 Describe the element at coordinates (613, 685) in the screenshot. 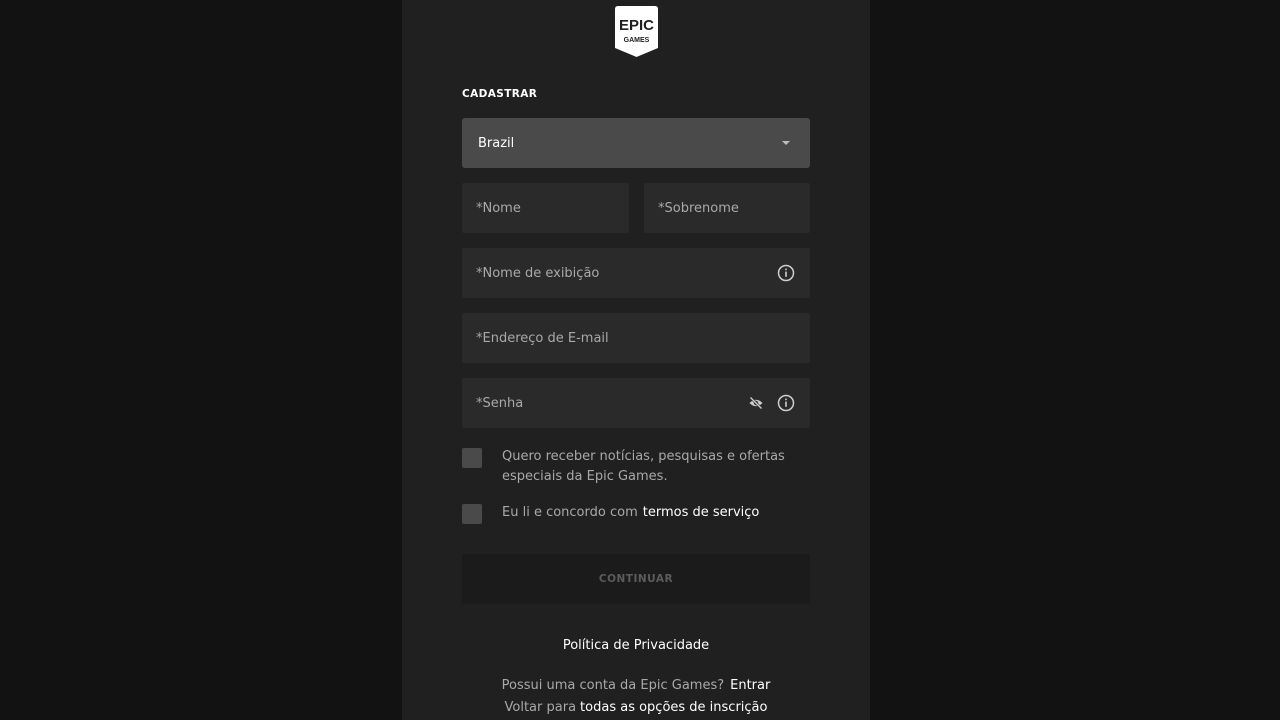

I see `have-account-text: Possui uma conta da Epic Games?` at that location.